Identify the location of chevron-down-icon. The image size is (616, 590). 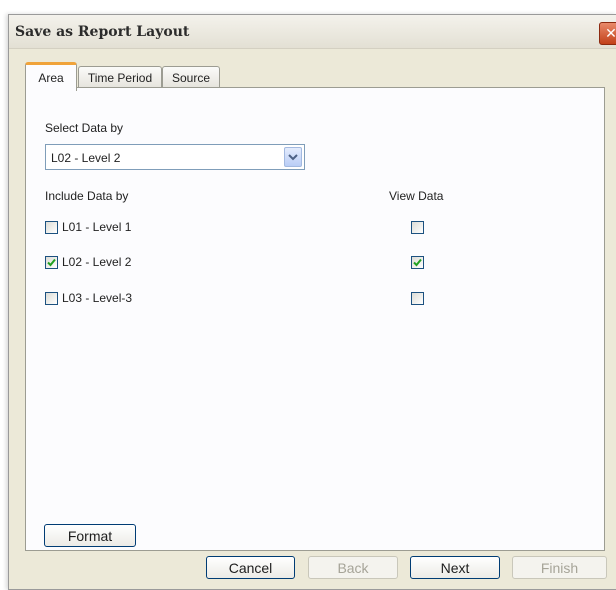
(293, 157).